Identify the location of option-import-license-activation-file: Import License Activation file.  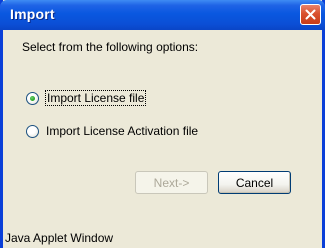
(112, 131).